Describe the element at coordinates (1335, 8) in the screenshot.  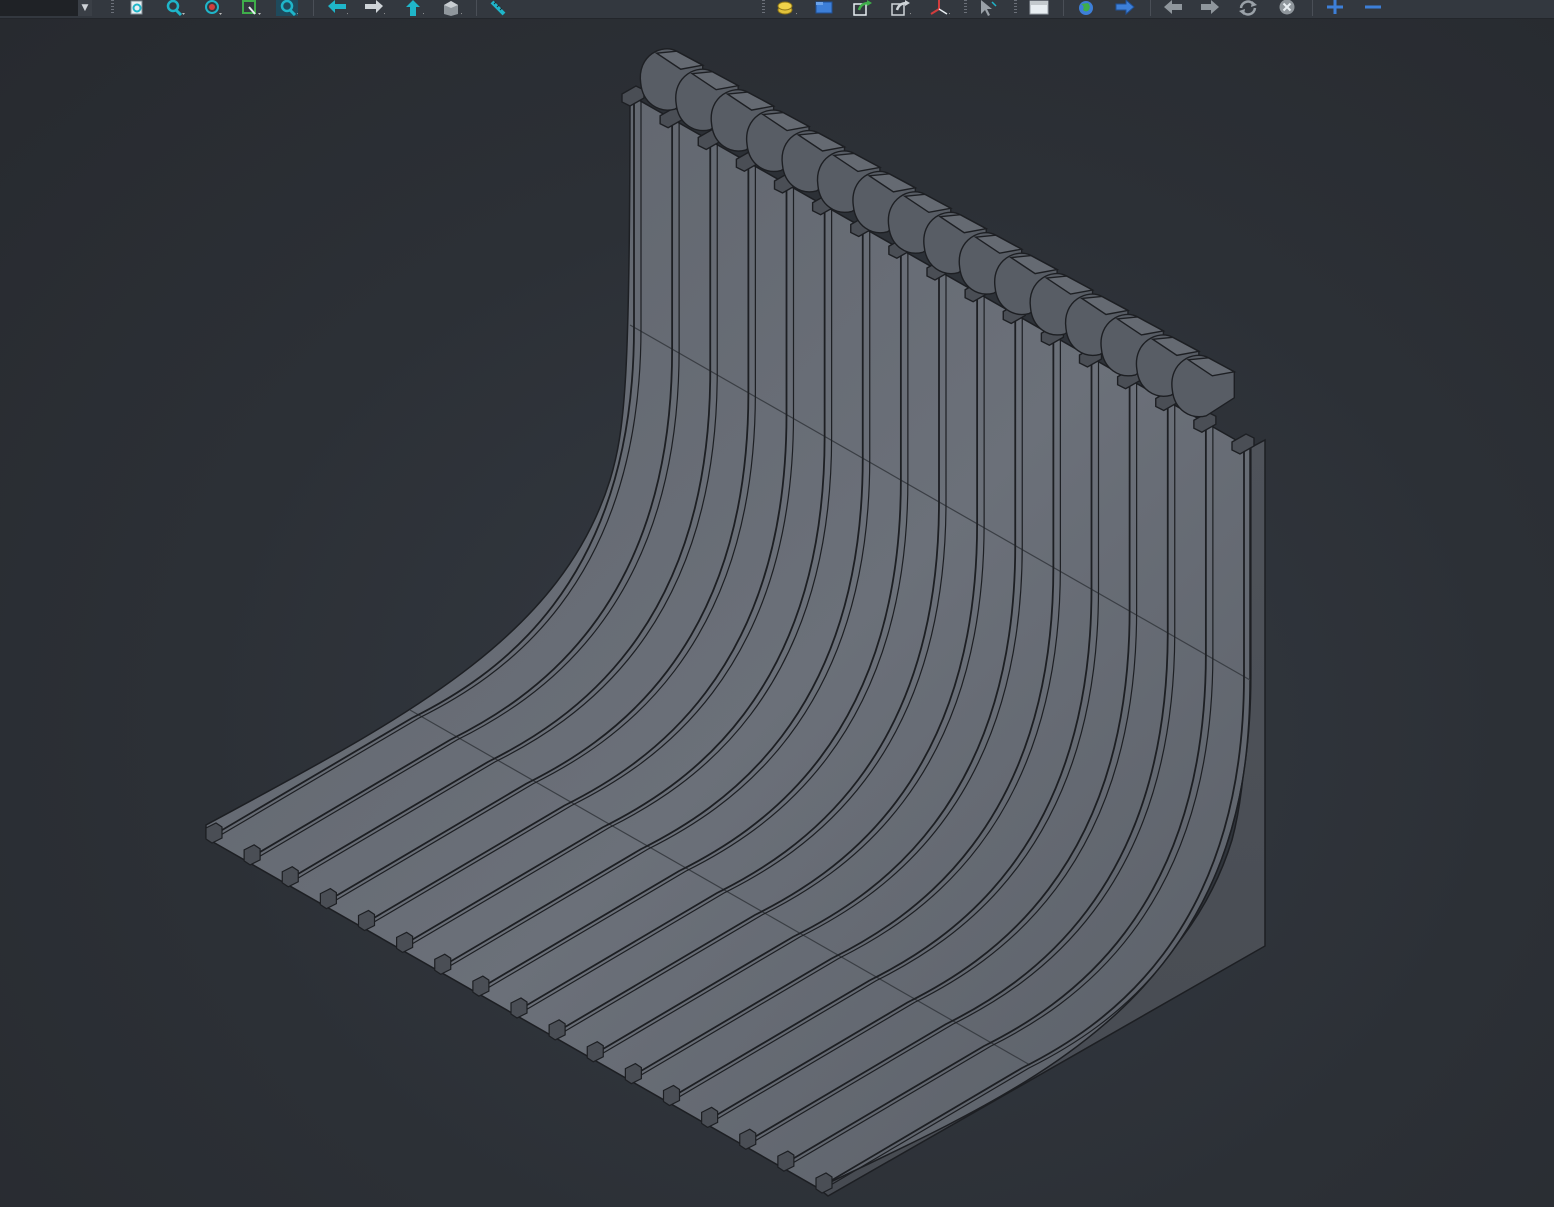
I see `plus-icon` at that location.